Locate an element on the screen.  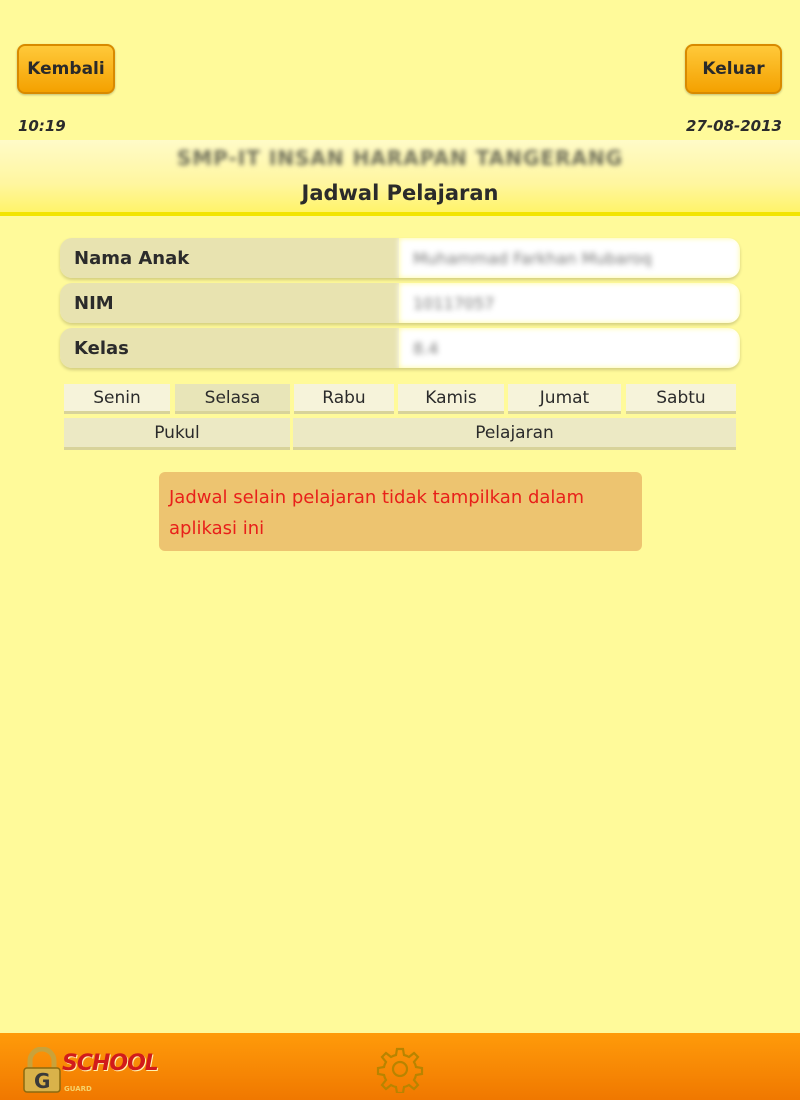
logout-button: Keluar is located at coordinates (733, 69).